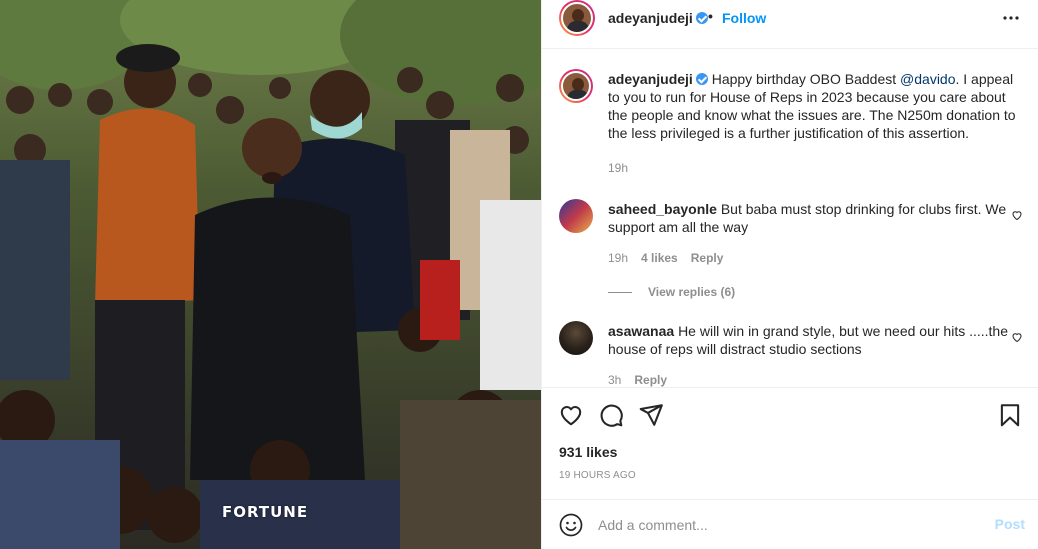 The image size is (1038, 549). What do you see at coordinates (577, 18) in the screenshot?
I see `author-avatar` at bounding box center [577, 18].